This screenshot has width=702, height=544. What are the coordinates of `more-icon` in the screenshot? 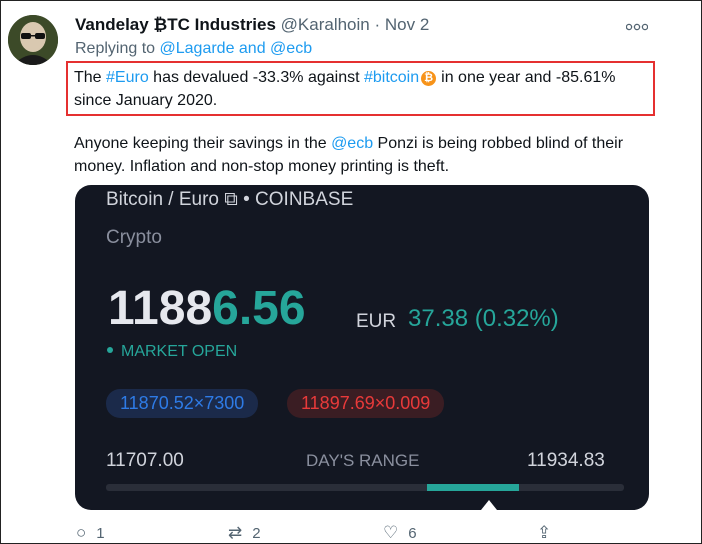 It's located at (637, 26).